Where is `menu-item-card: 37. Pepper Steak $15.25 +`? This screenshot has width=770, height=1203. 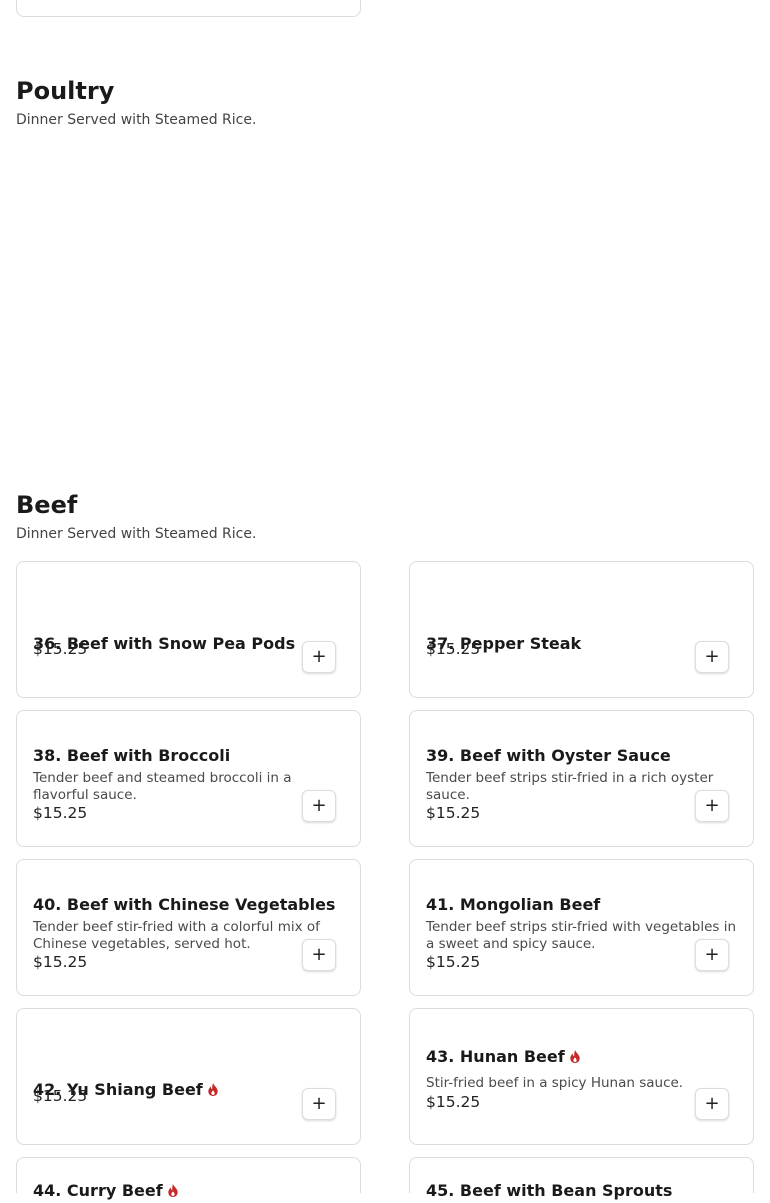 menu-item-card: 37. Pepper Steak $15.25 + is located at coordinates (581, 629).